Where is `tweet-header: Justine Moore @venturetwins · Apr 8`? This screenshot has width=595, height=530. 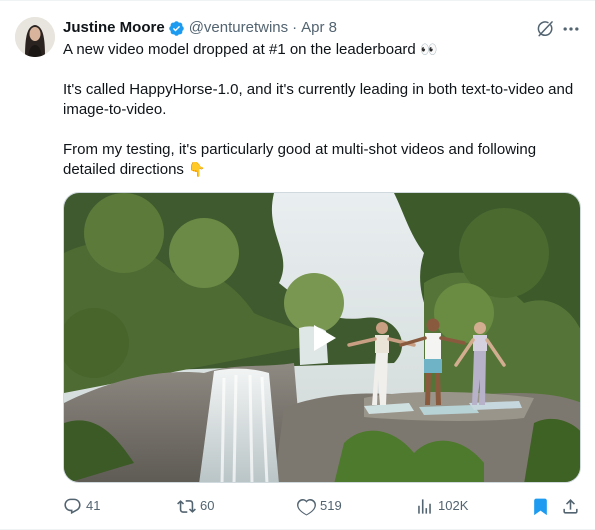
tweet-header: Justine Moore @venturetwins · Apr 8 is located at coordinates (200, 28).